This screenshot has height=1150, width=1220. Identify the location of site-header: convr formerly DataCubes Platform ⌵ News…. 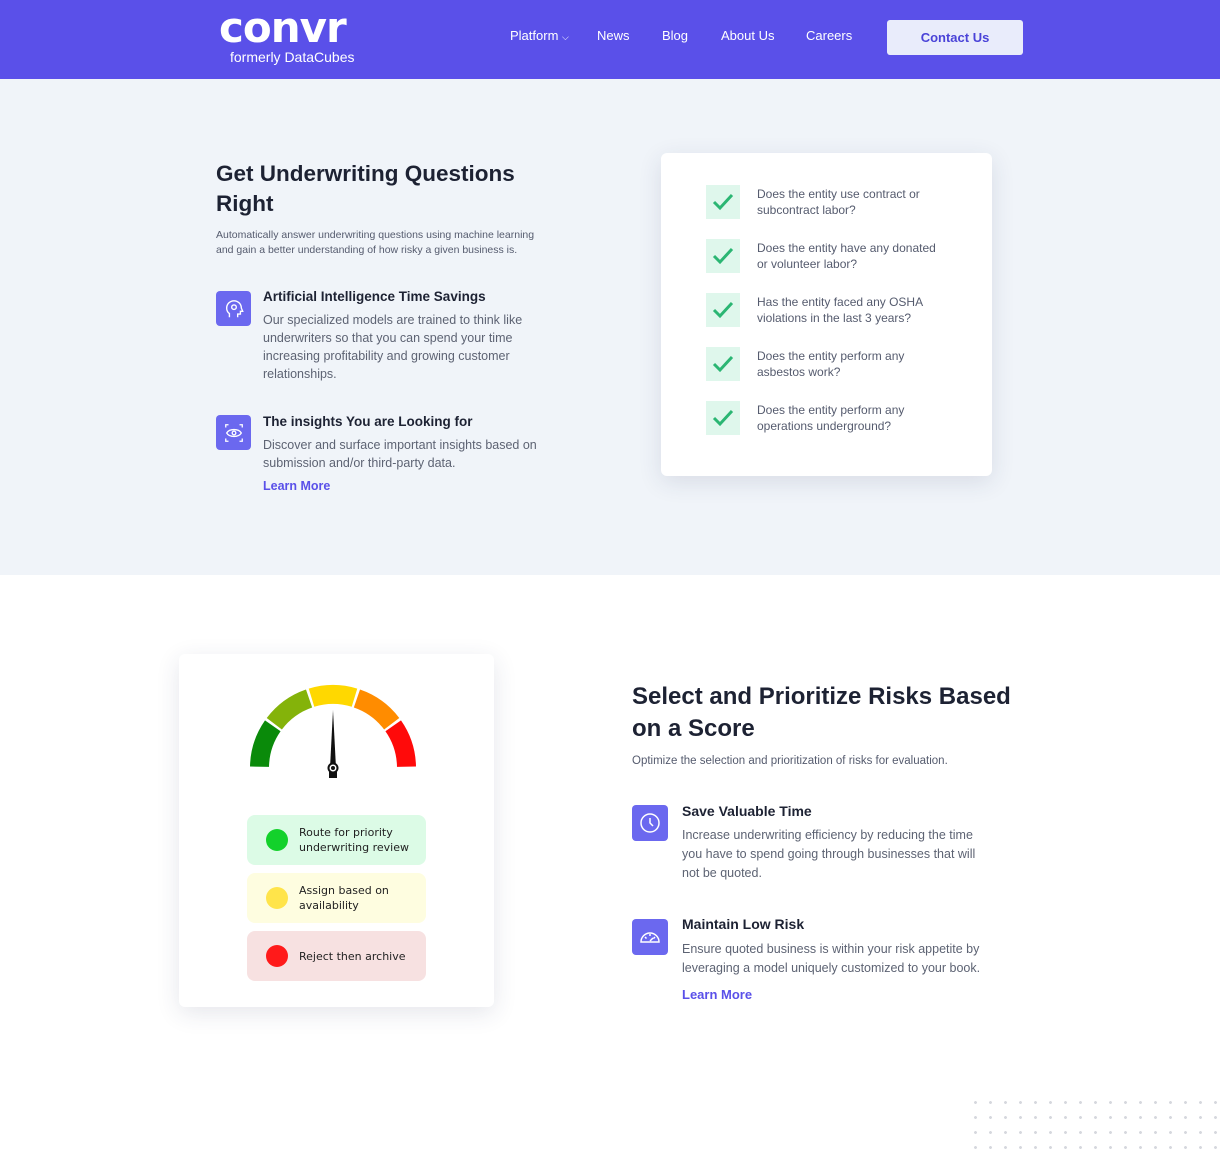
(610, 39).